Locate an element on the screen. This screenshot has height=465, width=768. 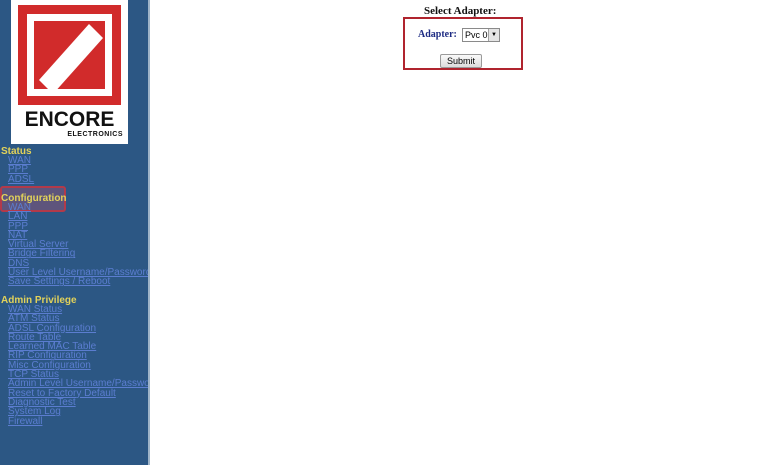
nav-config-ppp: PPP is located at coordinates (78, 226).